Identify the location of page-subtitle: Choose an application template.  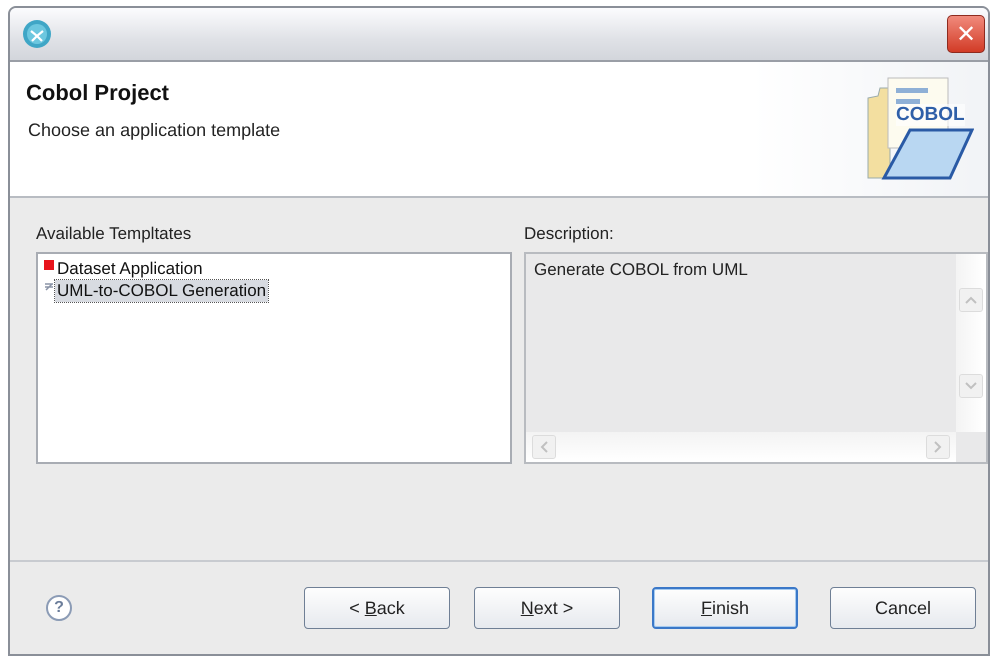
(154, 130).